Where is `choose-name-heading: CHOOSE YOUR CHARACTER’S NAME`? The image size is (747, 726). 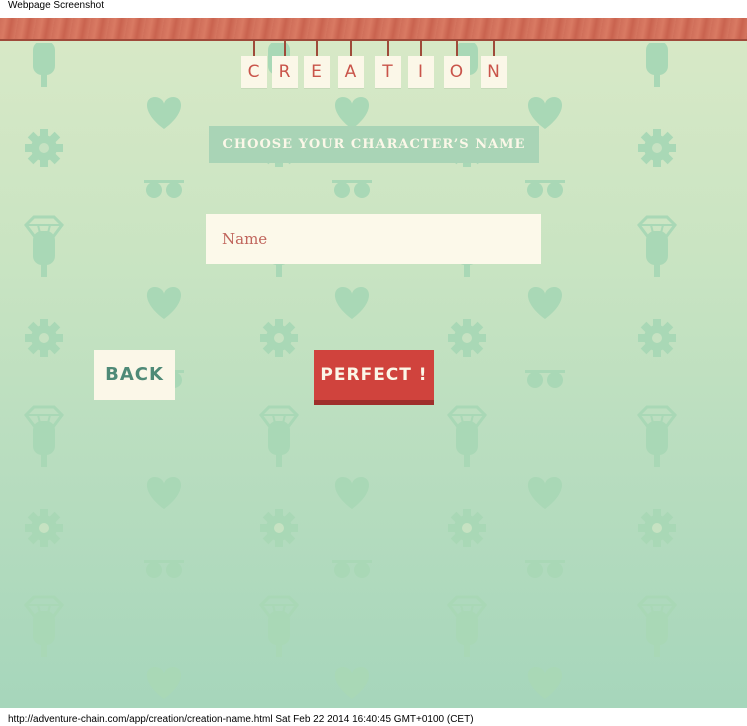 choose-name-heading: CHOOSE YOUR CHARACTER’S NAME is located at coordinates (374, 144).